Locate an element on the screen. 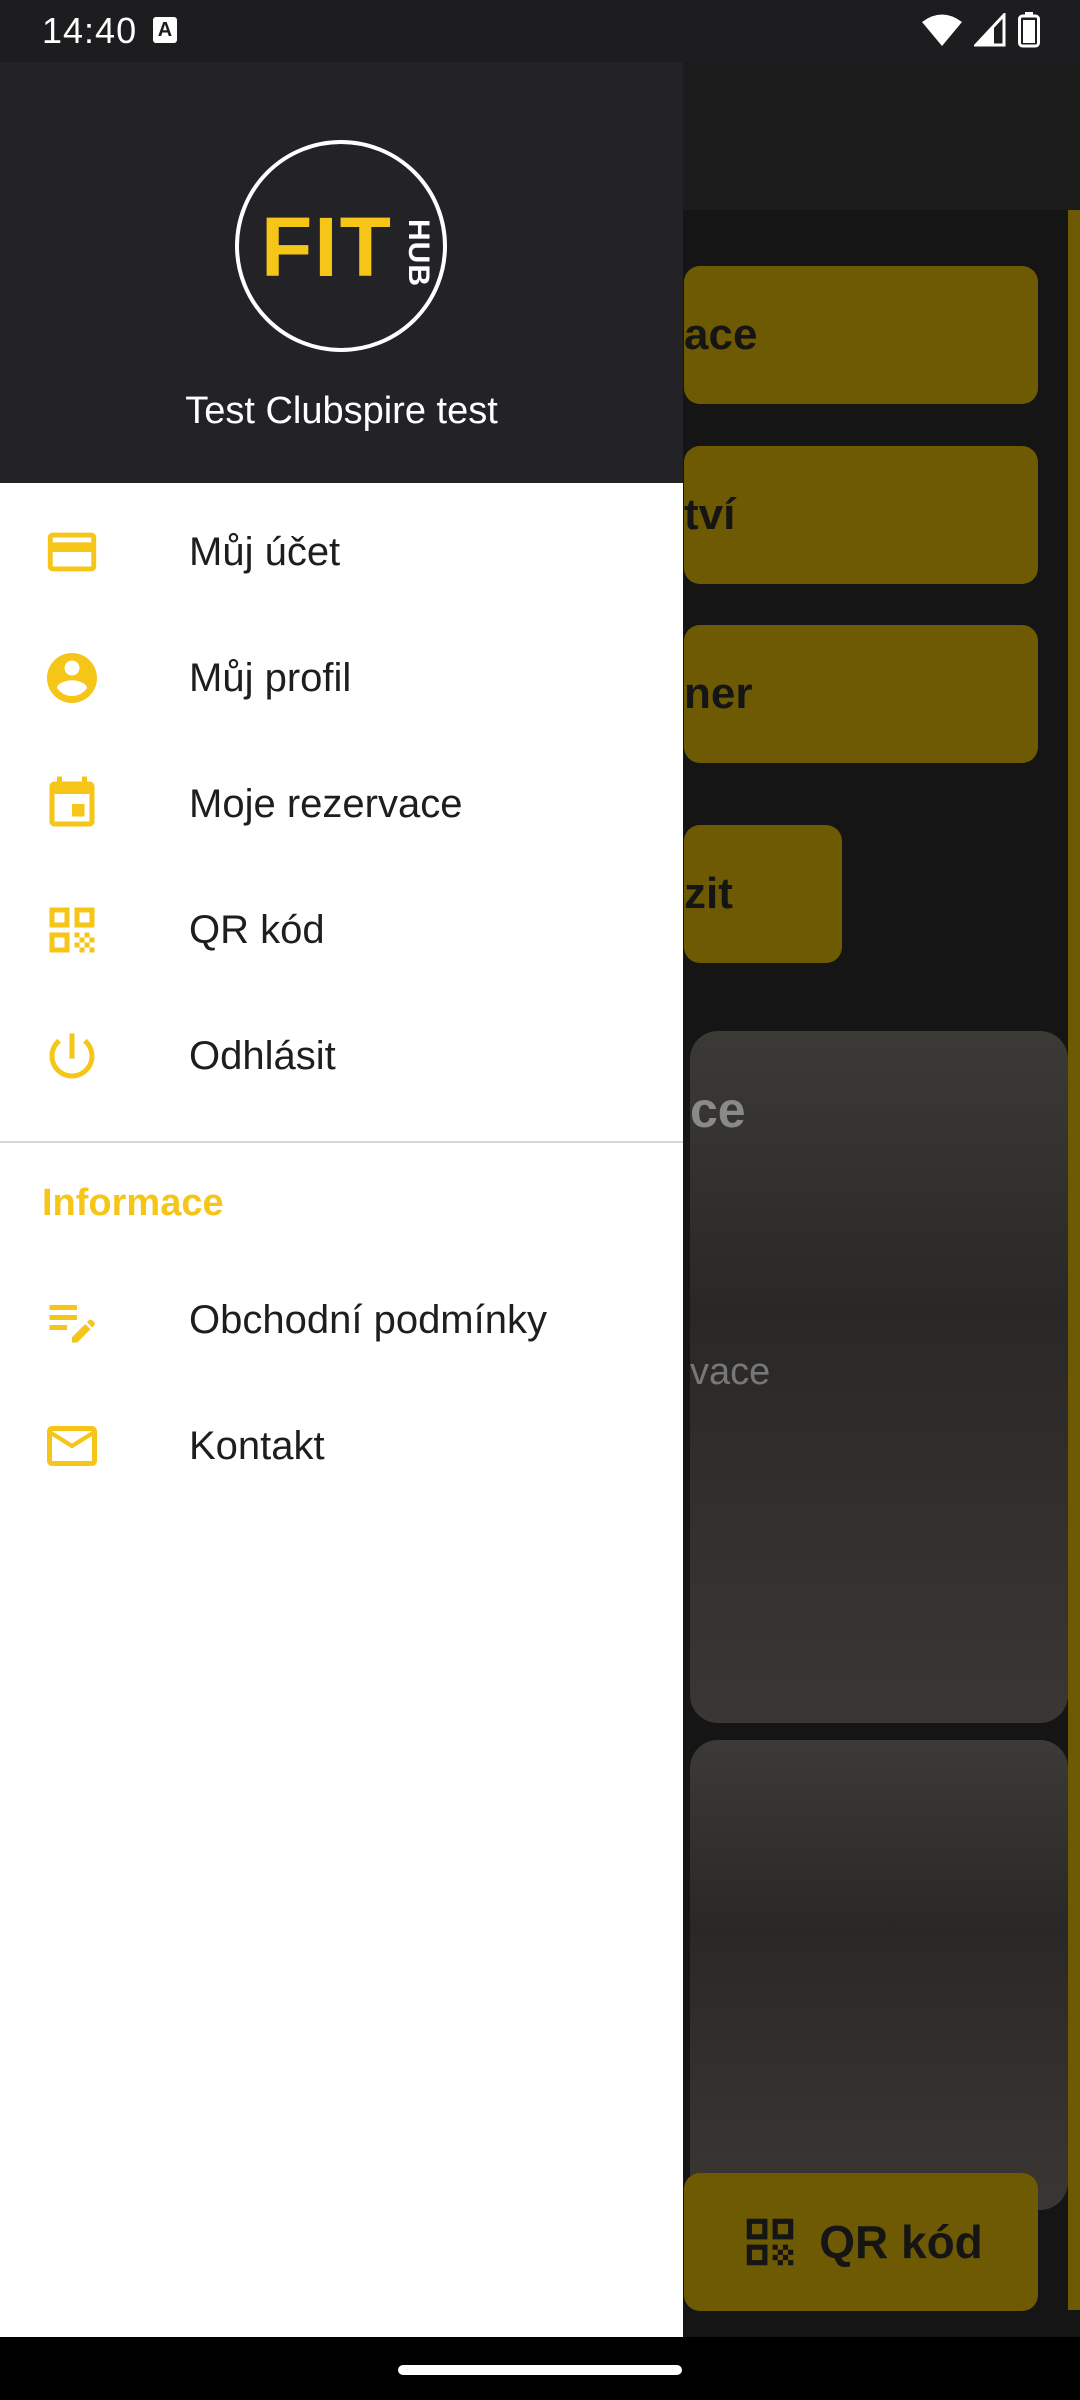  background-button-3-label: ner is located at coordinates (718, 693).